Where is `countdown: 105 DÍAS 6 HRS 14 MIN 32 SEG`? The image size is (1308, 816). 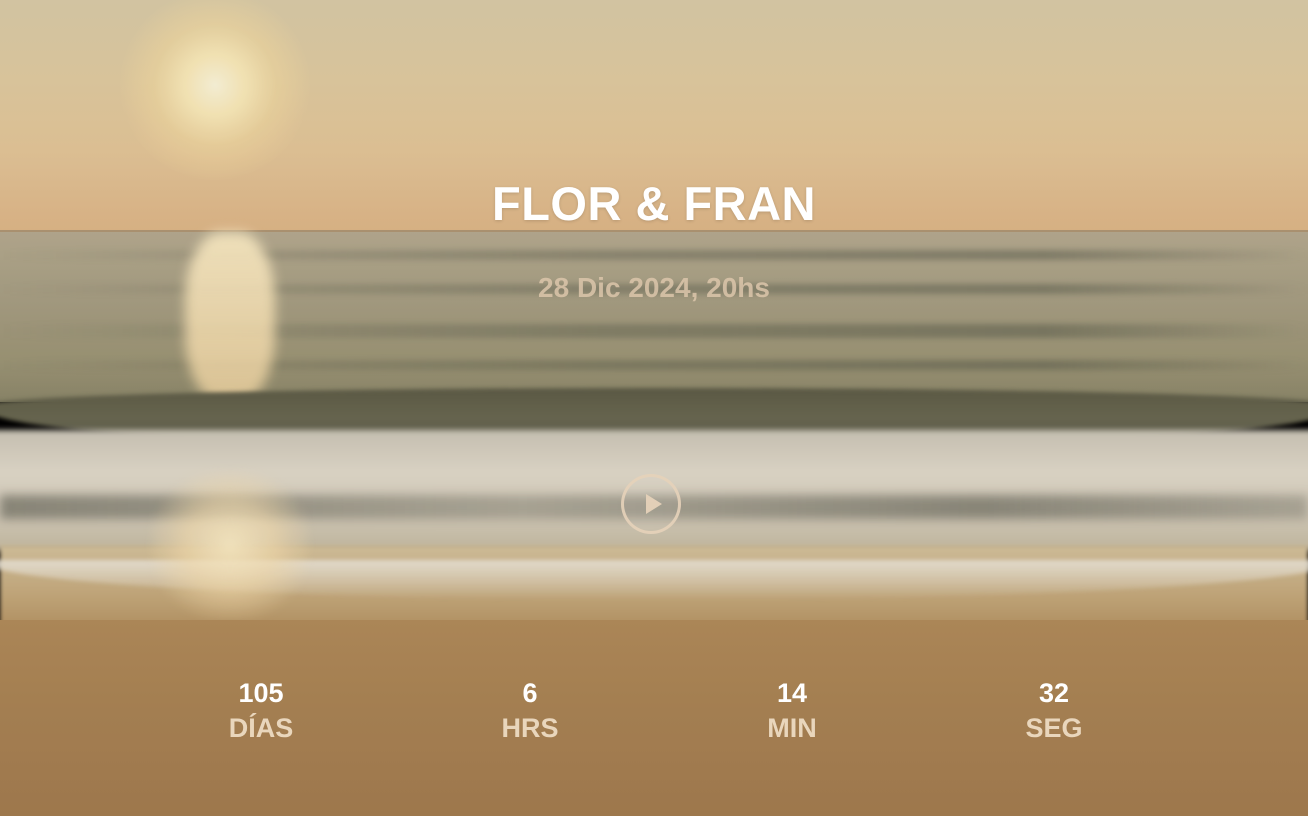 countdown: 105 DÍAS 6 HRS 14 MIN 32 SEG is located at coordinates (654, 716).